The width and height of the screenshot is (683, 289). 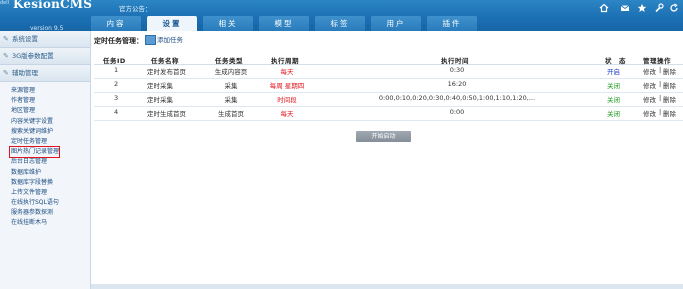 What do you see at coordinates (613, 72) in the screenshot?
I see `cell-status: 开启` at bounding box center [613, 72].